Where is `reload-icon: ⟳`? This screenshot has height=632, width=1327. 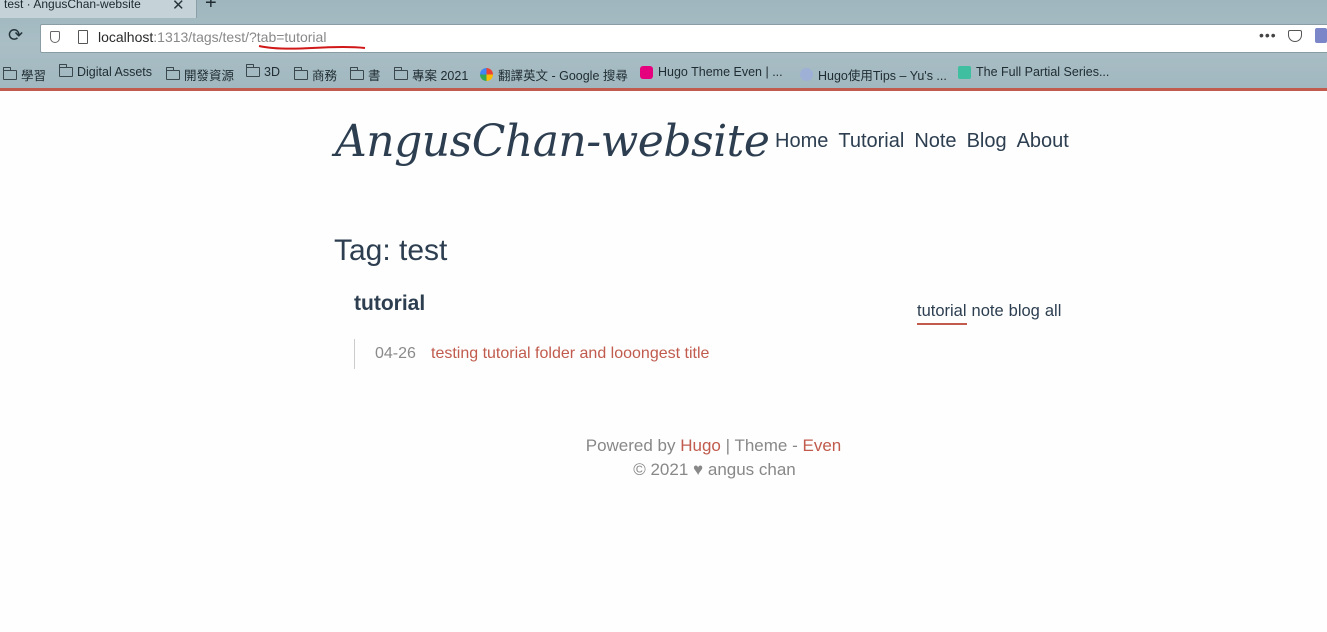
reload-icon: ⟳ is located at coordinates (15, 35).